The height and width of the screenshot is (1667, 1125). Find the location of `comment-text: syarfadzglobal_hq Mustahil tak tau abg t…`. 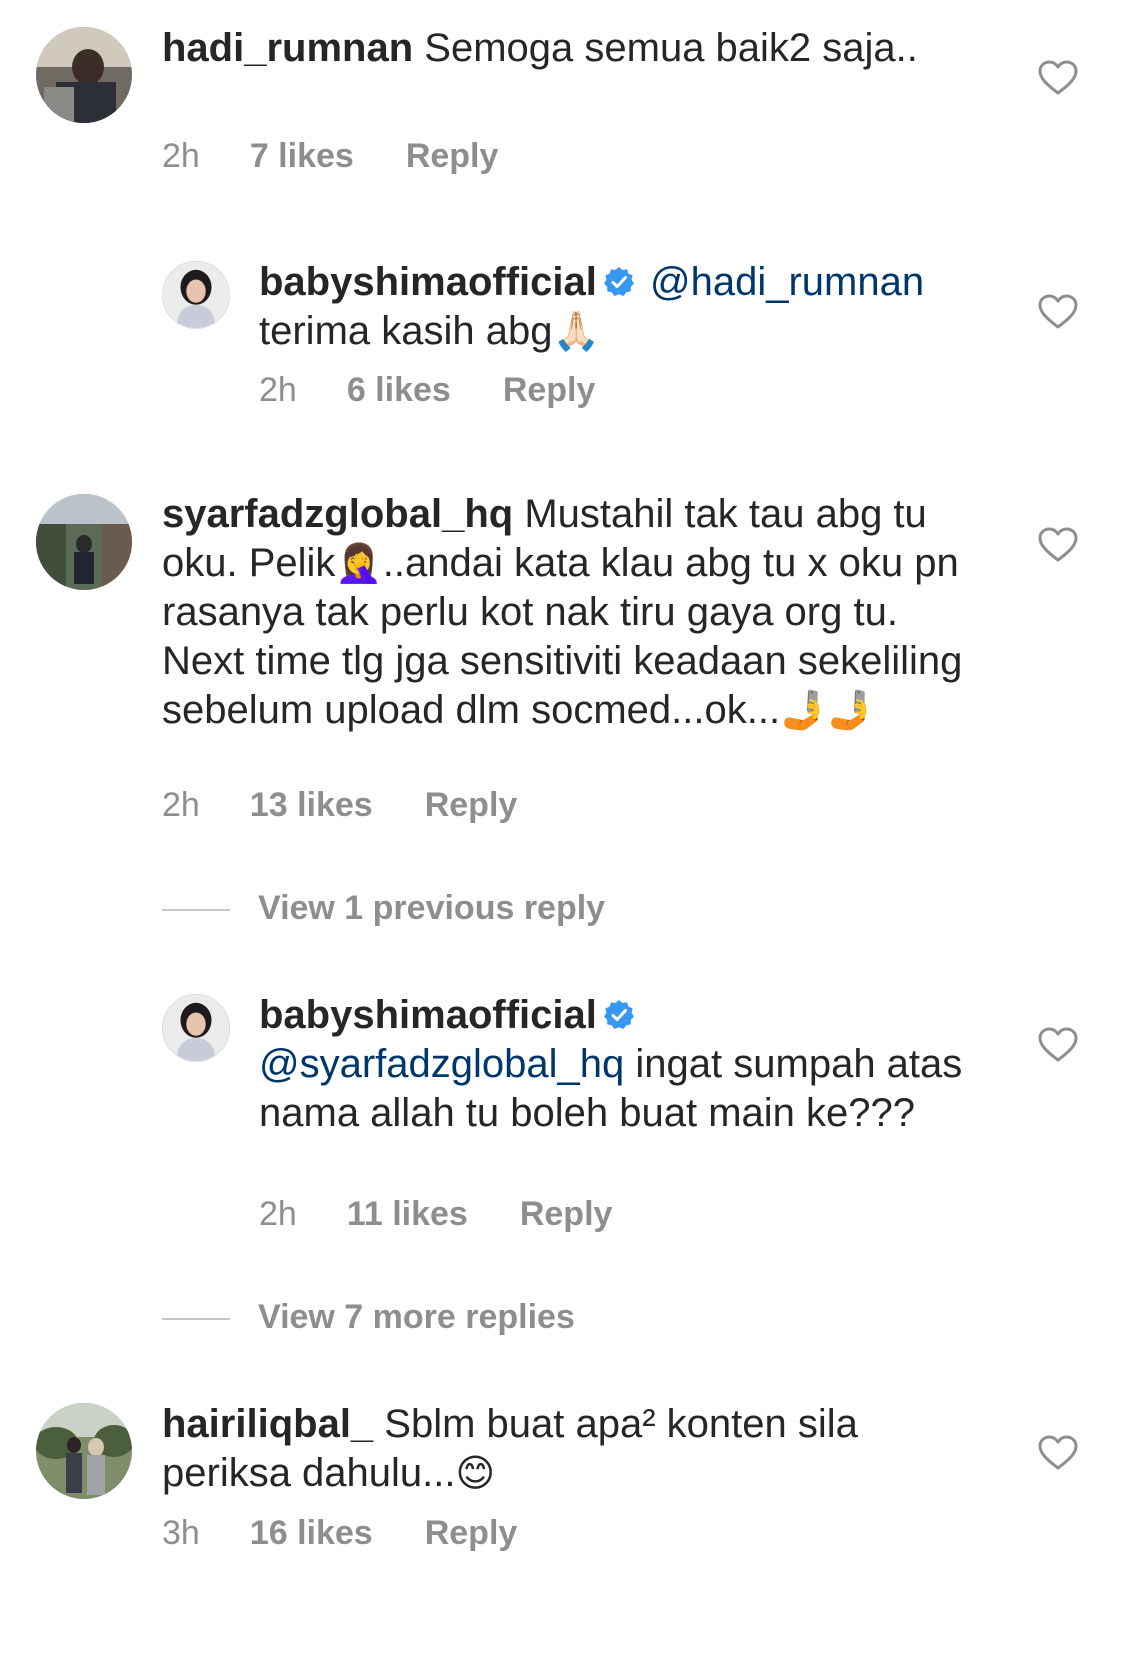

comment-text: syarfadzglobal_hq Mustahil tak tau abg t… is located at coordinates (567, 612).